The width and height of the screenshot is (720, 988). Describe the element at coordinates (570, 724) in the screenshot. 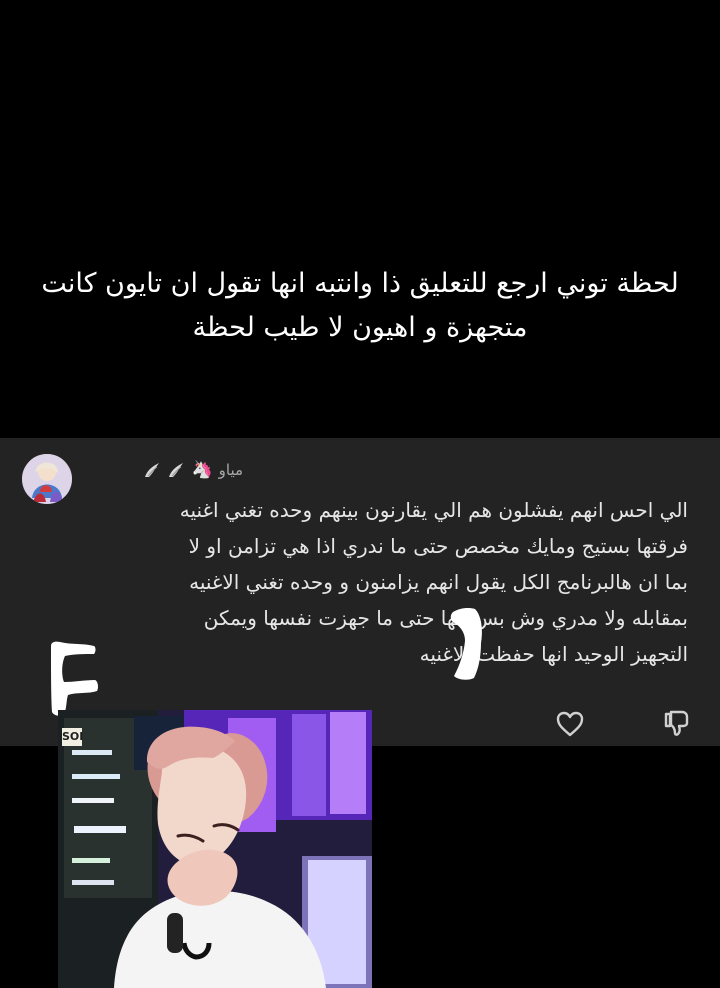

I see `heart-icon` at that location.